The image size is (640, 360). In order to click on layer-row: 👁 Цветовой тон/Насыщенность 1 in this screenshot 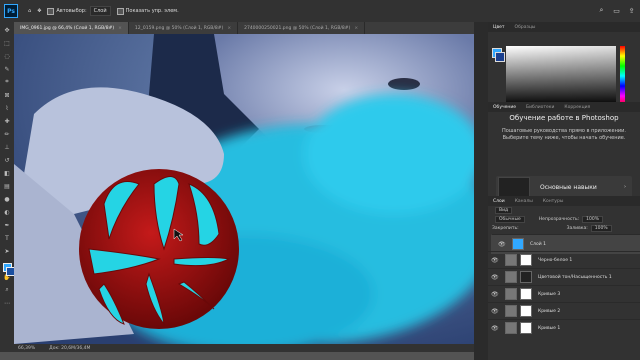, I will do `click(564, 276)`.